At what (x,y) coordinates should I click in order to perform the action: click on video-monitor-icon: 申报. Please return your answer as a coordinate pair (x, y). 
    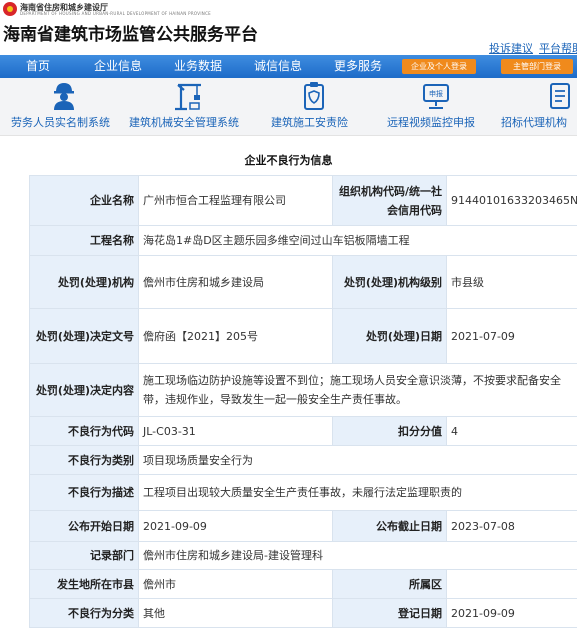
    Looking at the image, I should click on (436, 96).